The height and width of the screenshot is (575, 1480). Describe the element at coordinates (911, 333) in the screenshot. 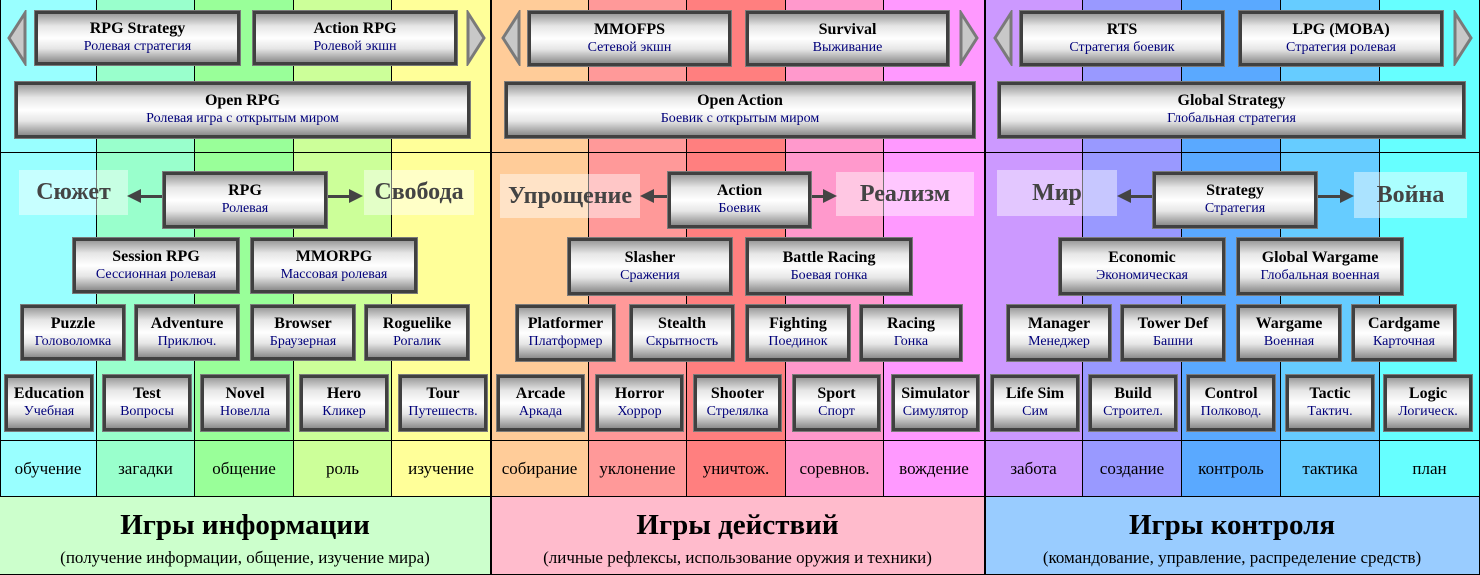

I see `genre-box: Racing Гонка` at that location.